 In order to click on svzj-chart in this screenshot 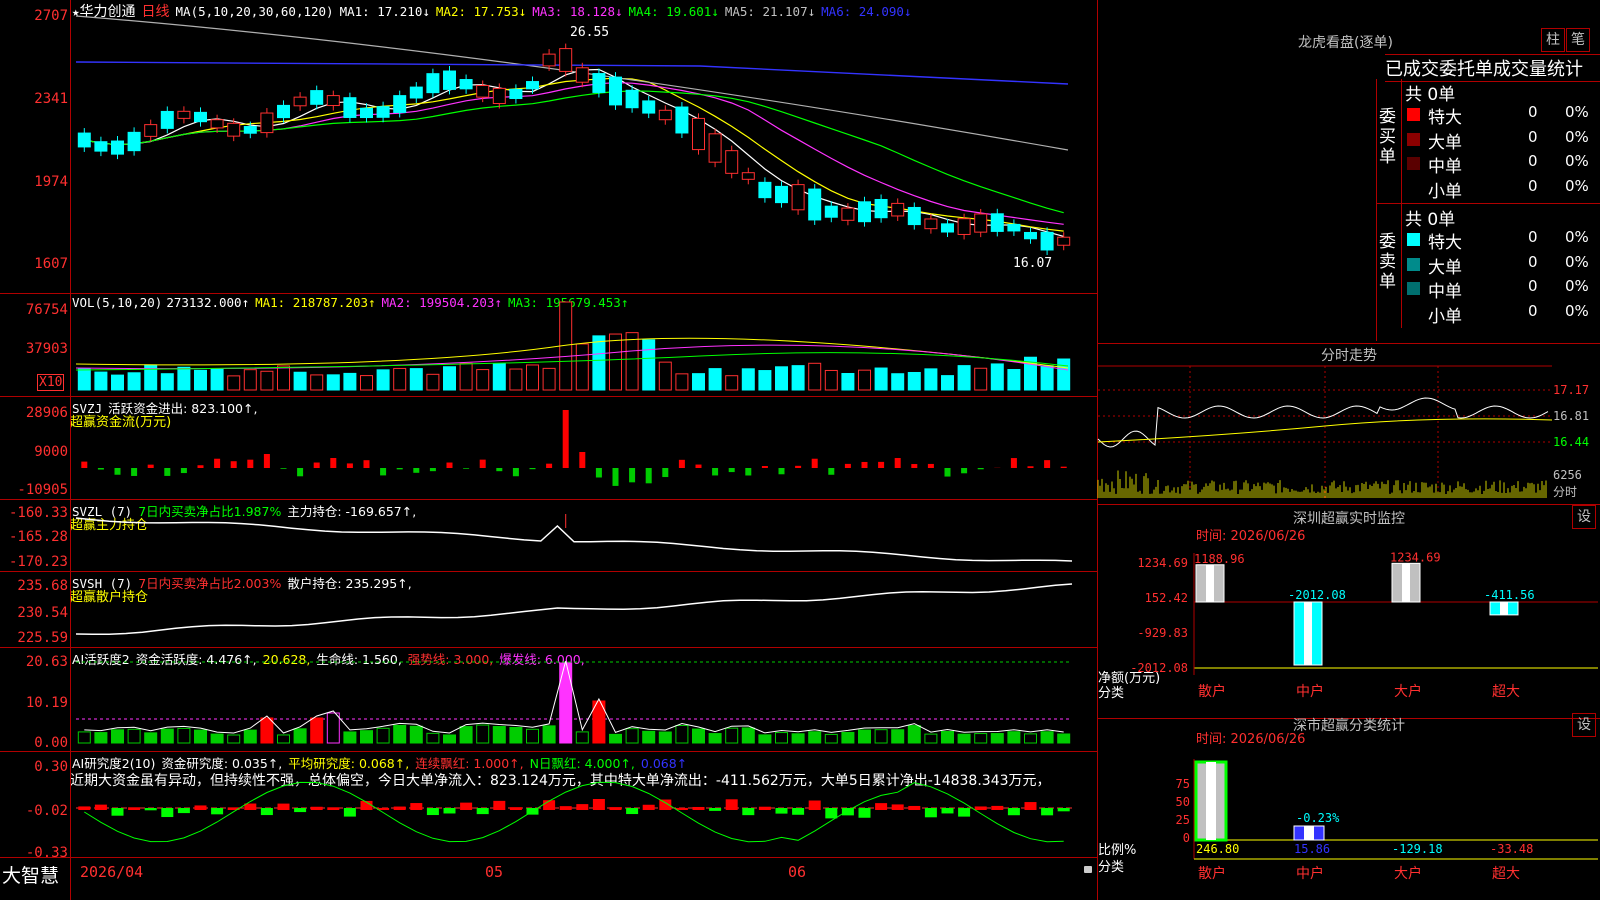, I will do `click(548, 448)`.